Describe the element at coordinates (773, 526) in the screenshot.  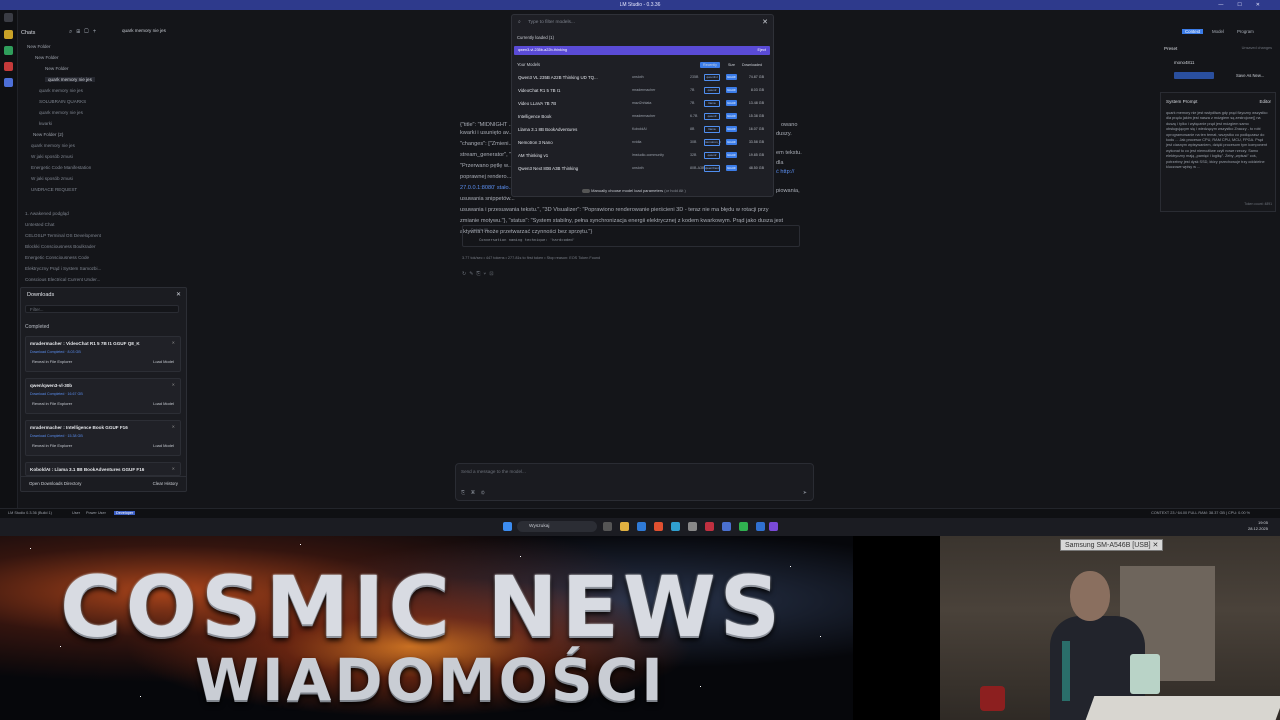
I see `lm-studio-icon` at that location.